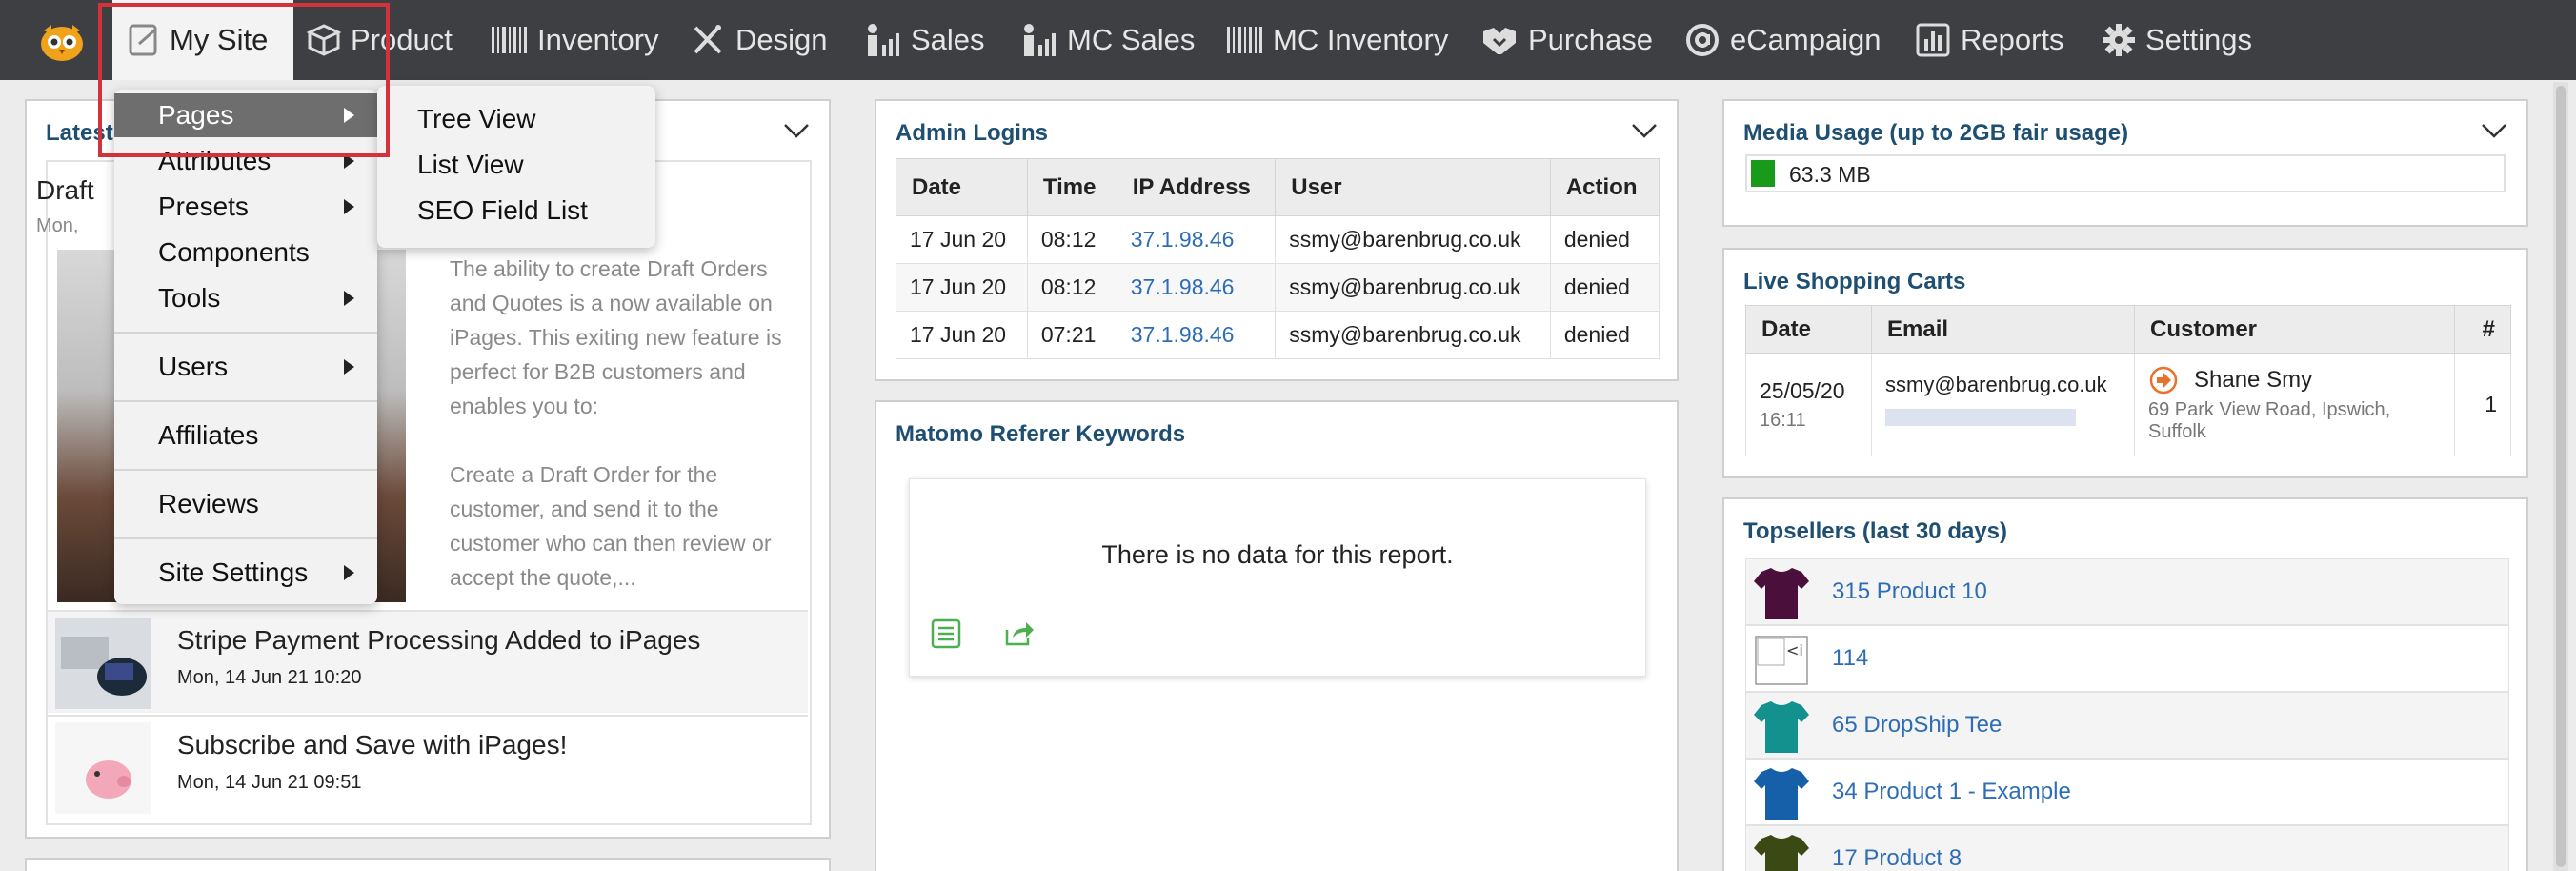 Image resolution: width=2576 pixels, height=871 pixels. I want to click on scrollbar-thumb, so click(2561, 477).